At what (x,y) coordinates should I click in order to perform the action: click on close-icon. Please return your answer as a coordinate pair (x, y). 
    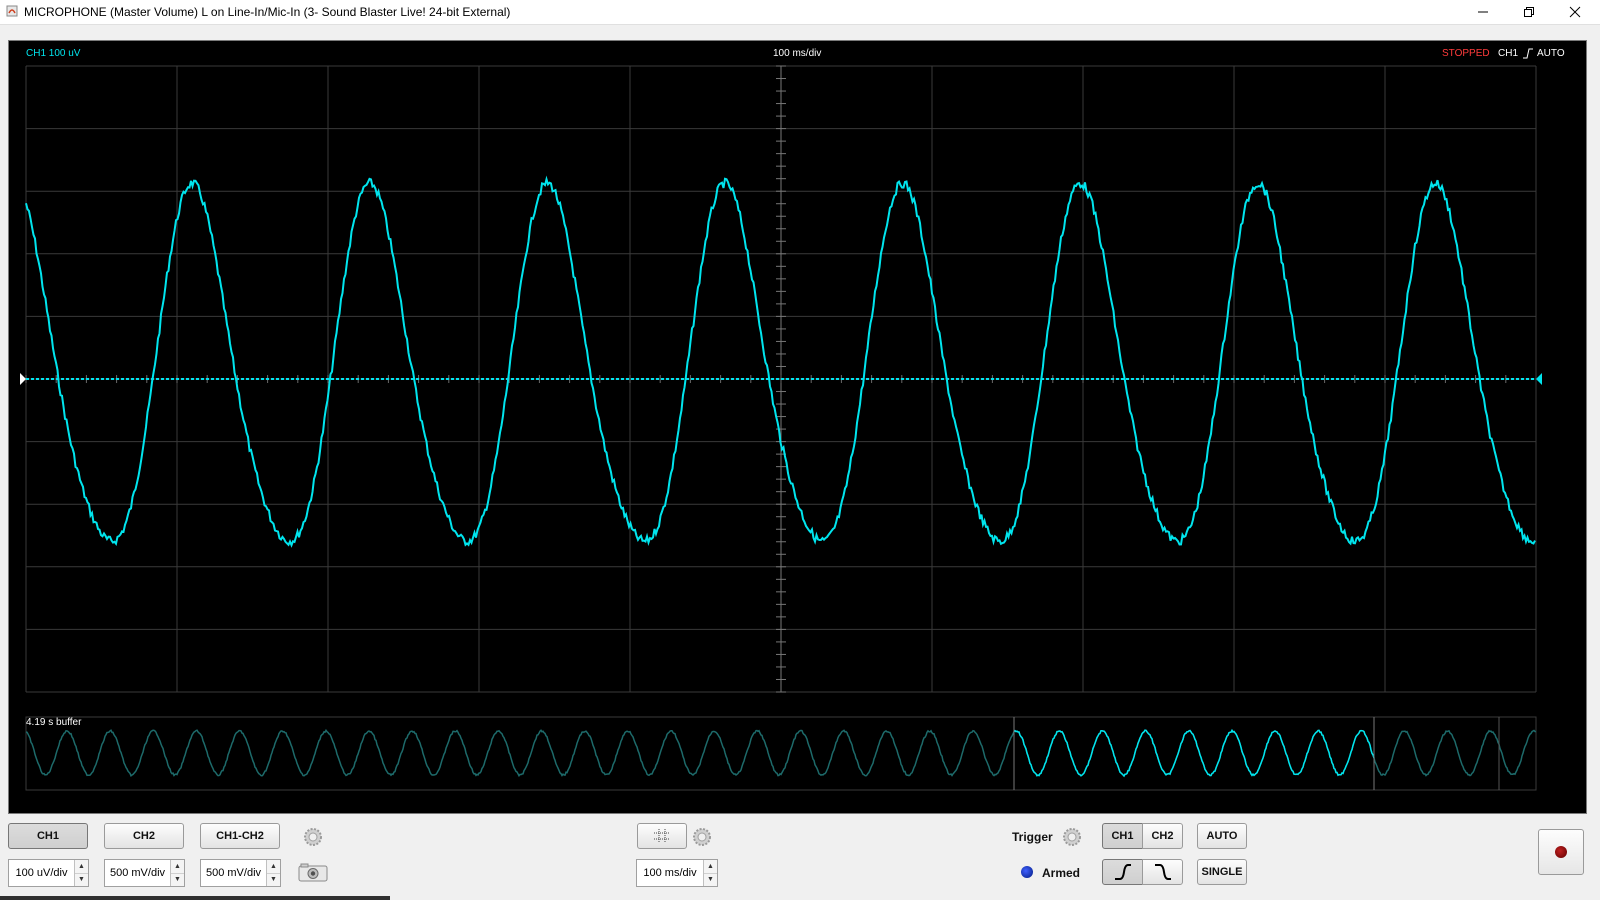
    Looking at the image, I should click on (1575, 12).